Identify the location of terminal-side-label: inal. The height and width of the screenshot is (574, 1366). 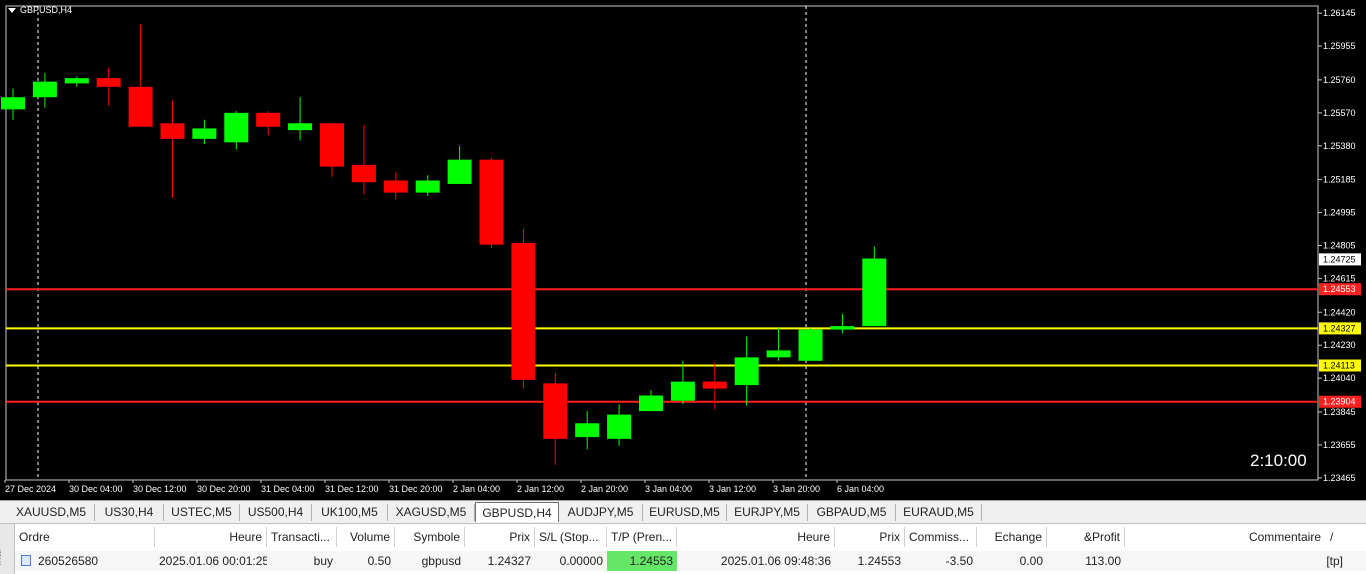
(2, 557).